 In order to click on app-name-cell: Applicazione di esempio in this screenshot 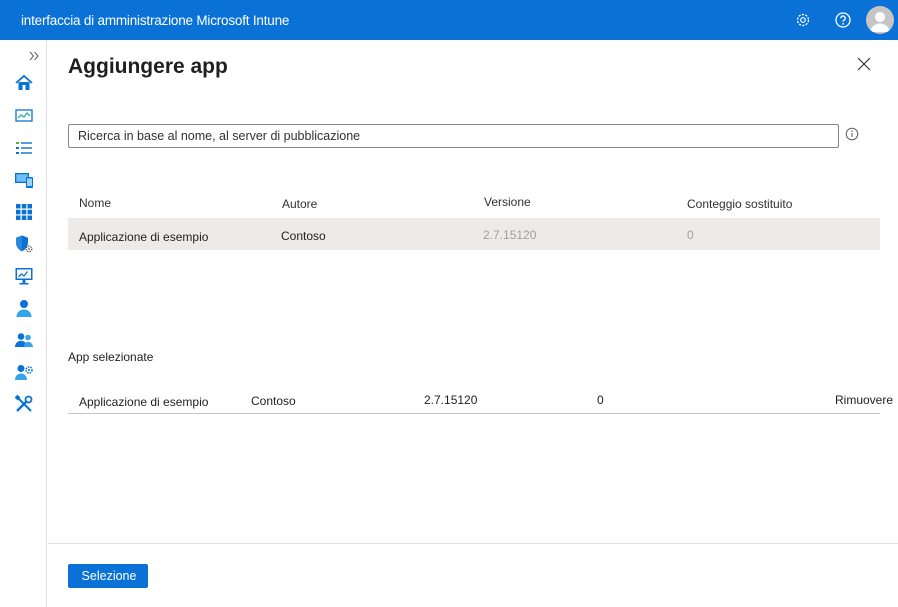, I will do `click(144, 237)`.